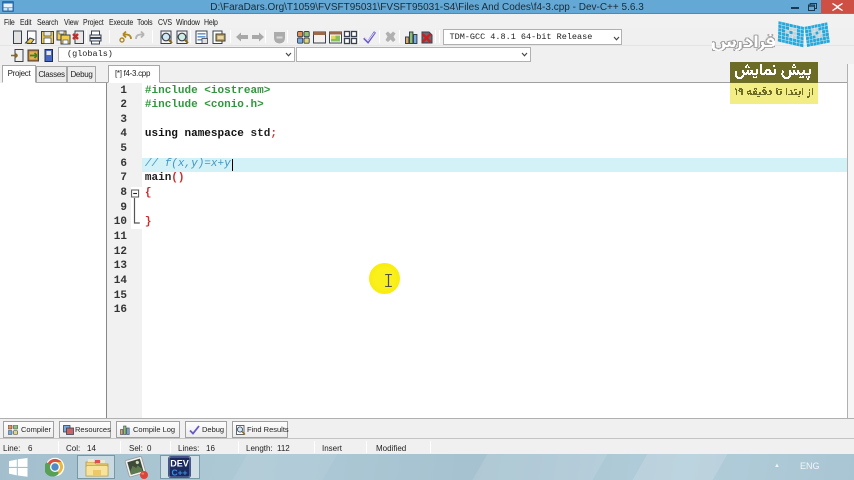 The width and height of the screenshot is (854, 480). I want to click on svg-text: C++, so click(179, 473).